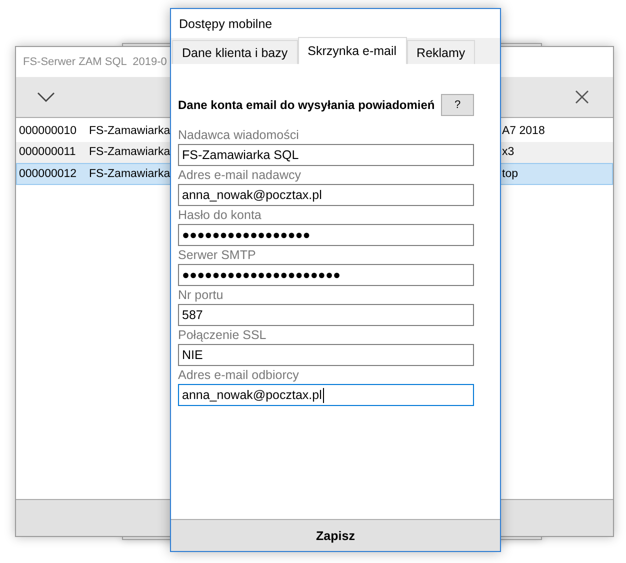 Image resolution: width=626 pixels, height=563 pixels. What do you see at coordinates (326, 155) in the screenshot?
I see `input-field: FS-Zamawiarka SQL` at bounding box center [326, 155].